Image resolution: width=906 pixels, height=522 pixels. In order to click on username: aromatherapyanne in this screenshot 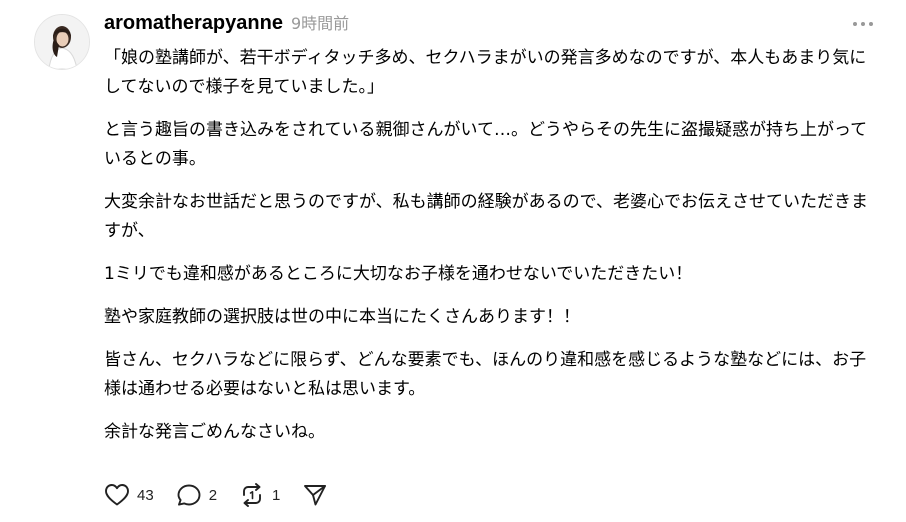, I will do `click(193, 23)`.